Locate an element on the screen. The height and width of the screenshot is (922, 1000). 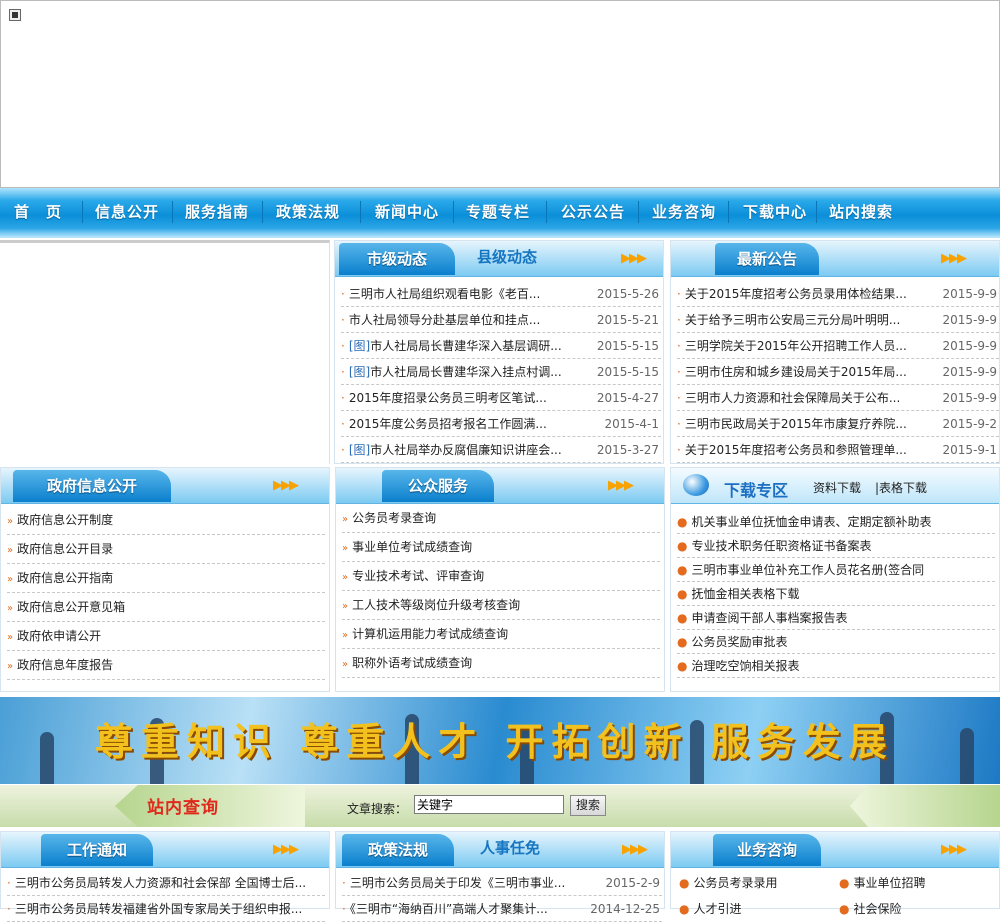
tab-city-news: 市级动态 is located at coordinates (397, 259).